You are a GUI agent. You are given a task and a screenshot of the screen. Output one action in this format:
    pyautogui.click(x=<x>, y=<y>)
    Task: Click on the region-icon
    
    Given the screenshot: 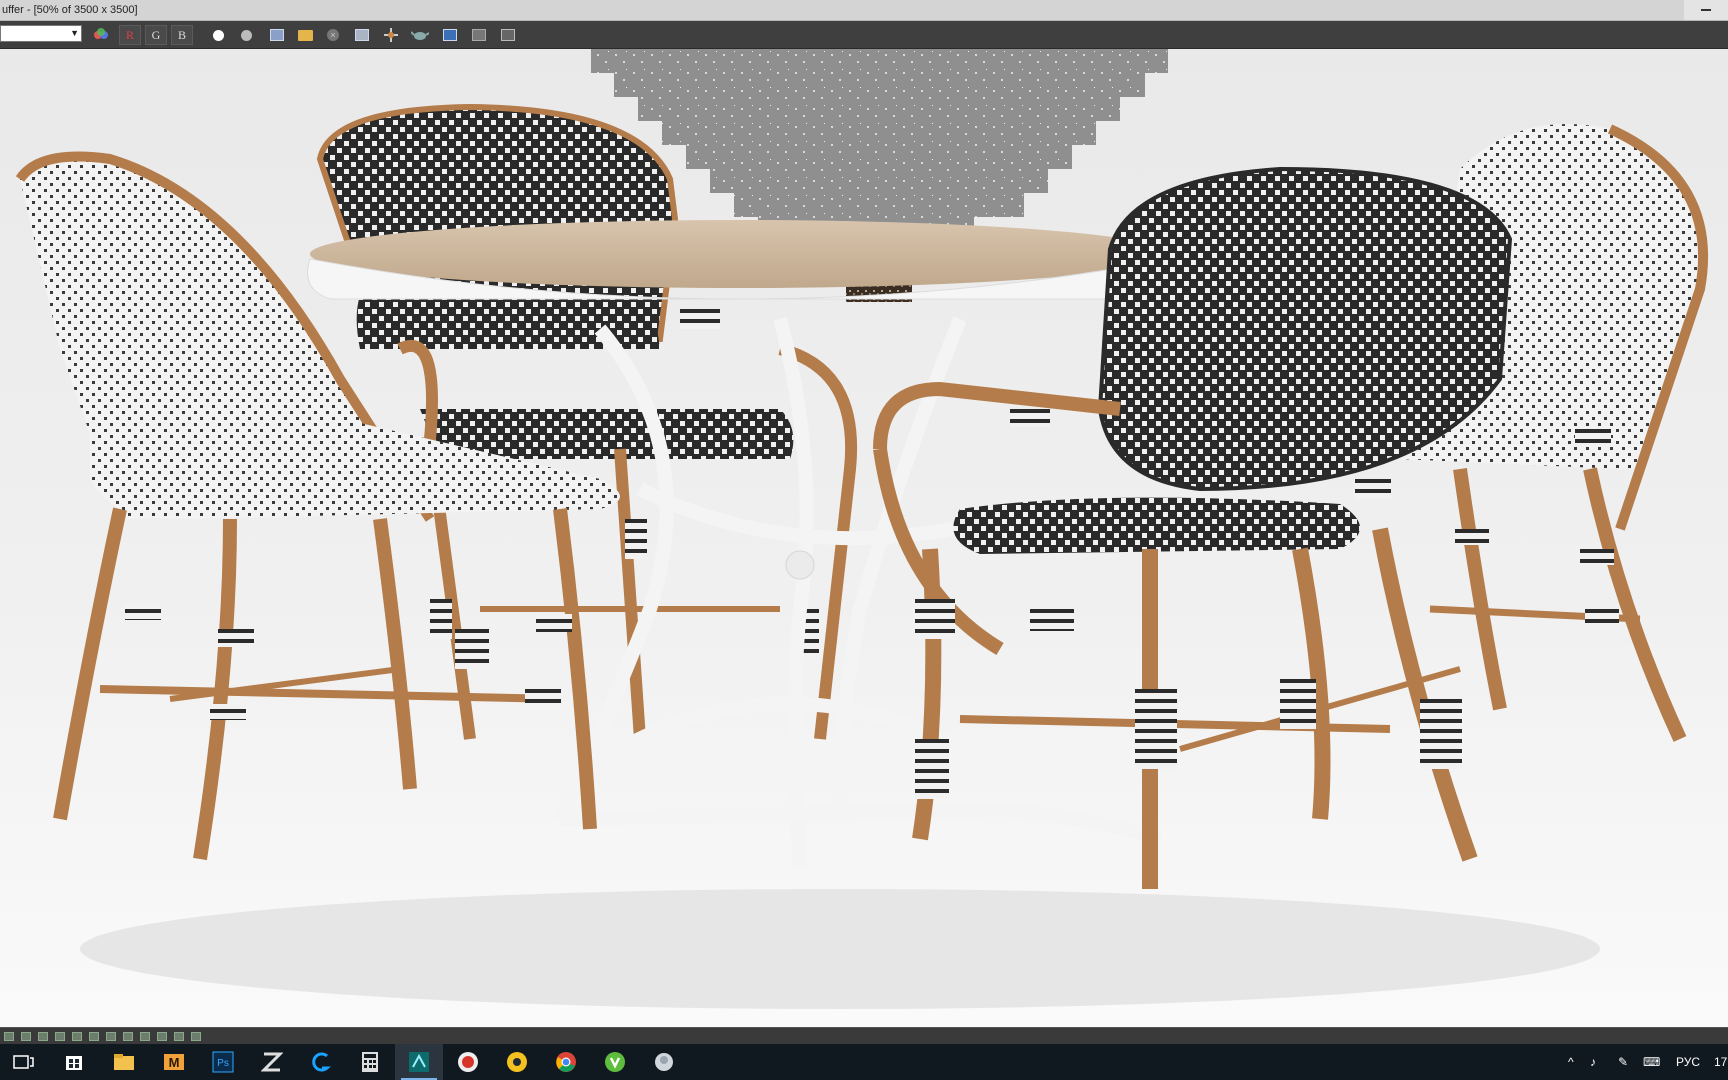 What is the action you would take?
    pyautogui.click(x=450, y=35)
    